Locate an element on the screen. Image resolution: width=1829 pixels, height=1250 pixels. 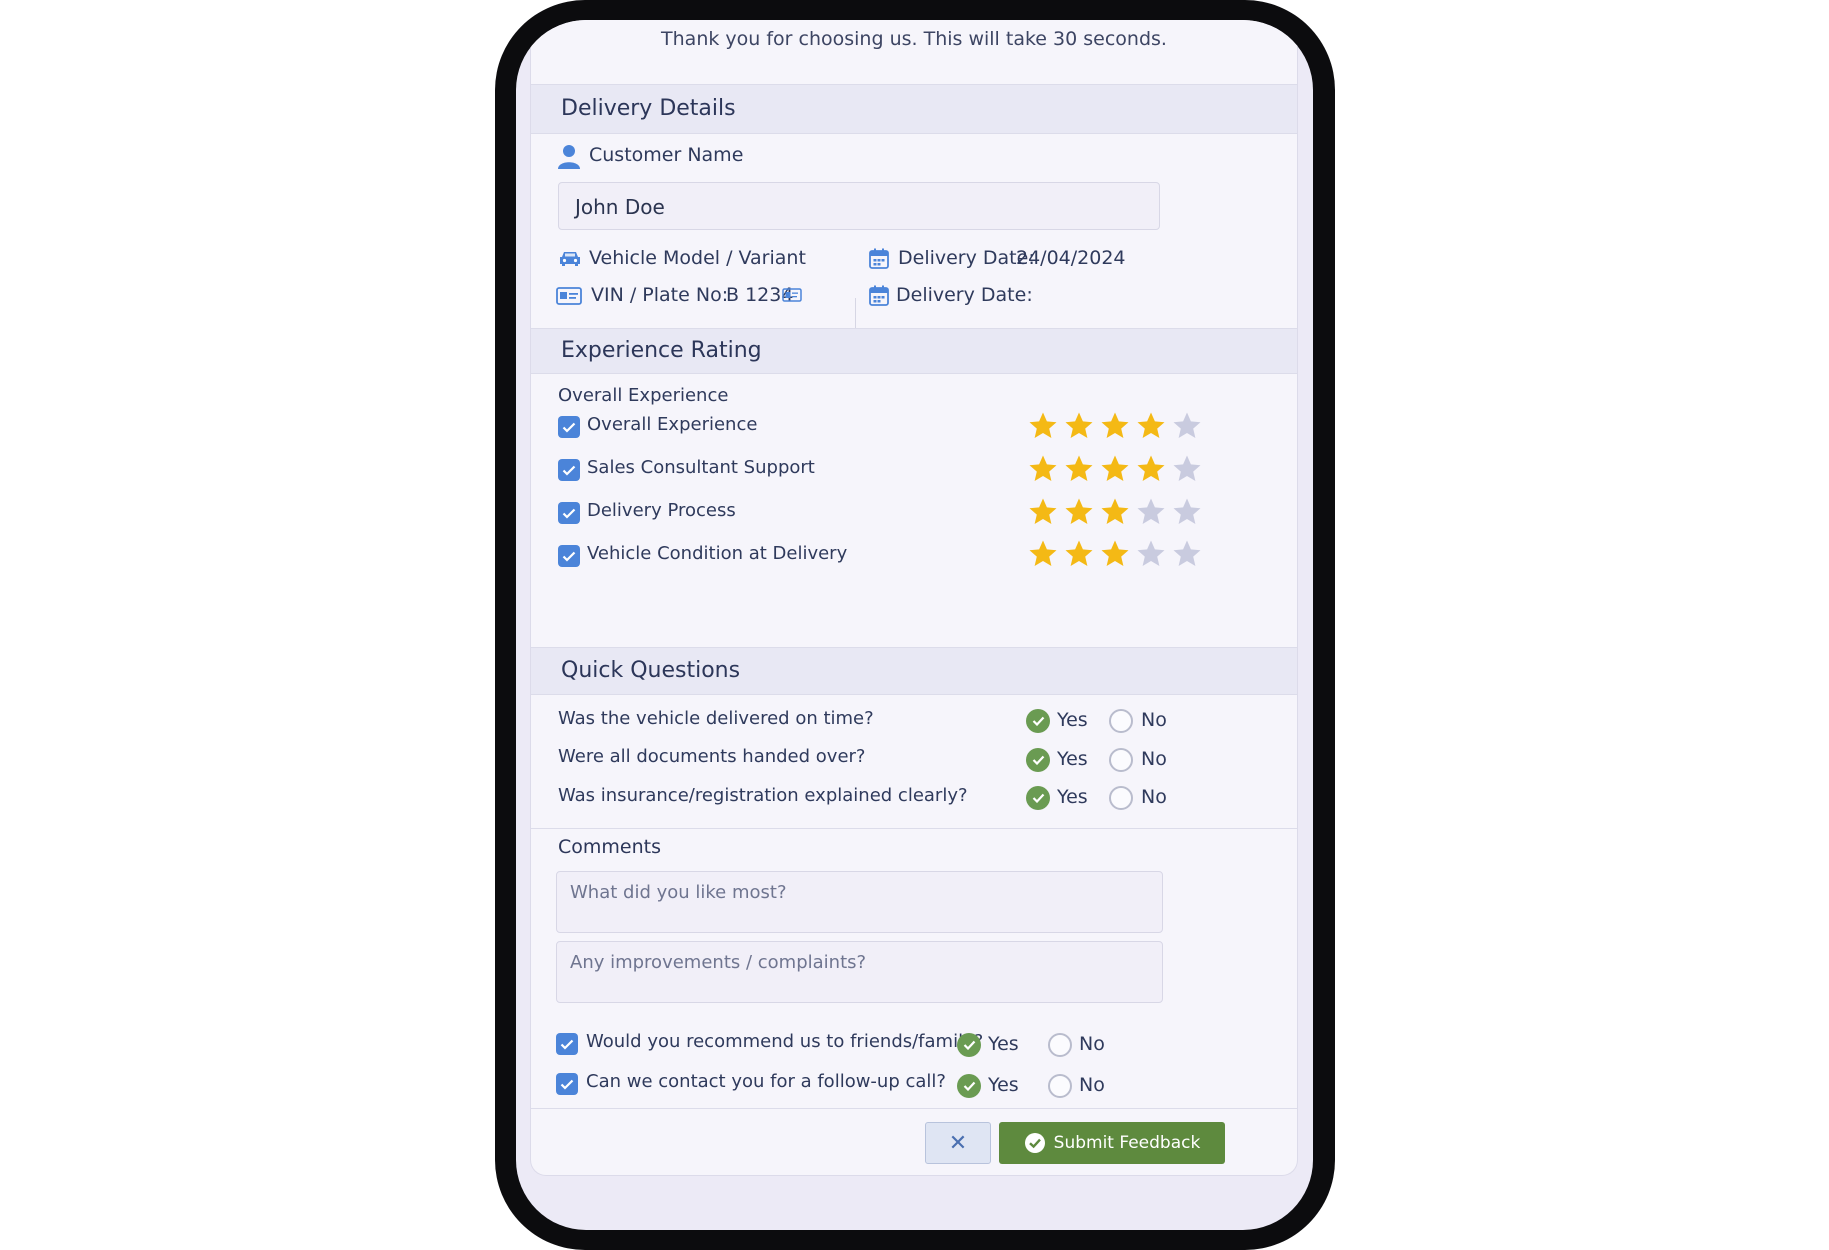
followup-text: Can we contact you for a follow-up call? is located at coordinates (766, 1081).